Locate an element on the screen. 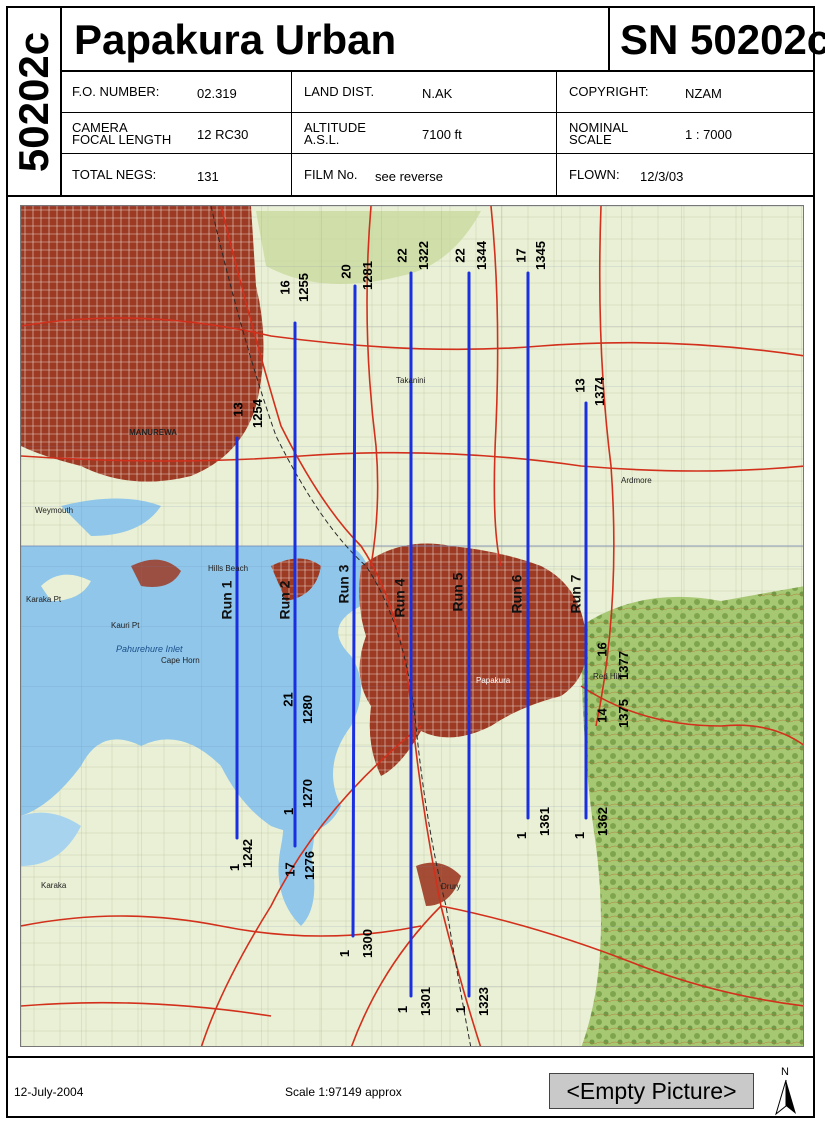 The height and width of the screenshot is (1123, 825). altitude-label-line2: A.S.L. is located at coordinates (322, 139).